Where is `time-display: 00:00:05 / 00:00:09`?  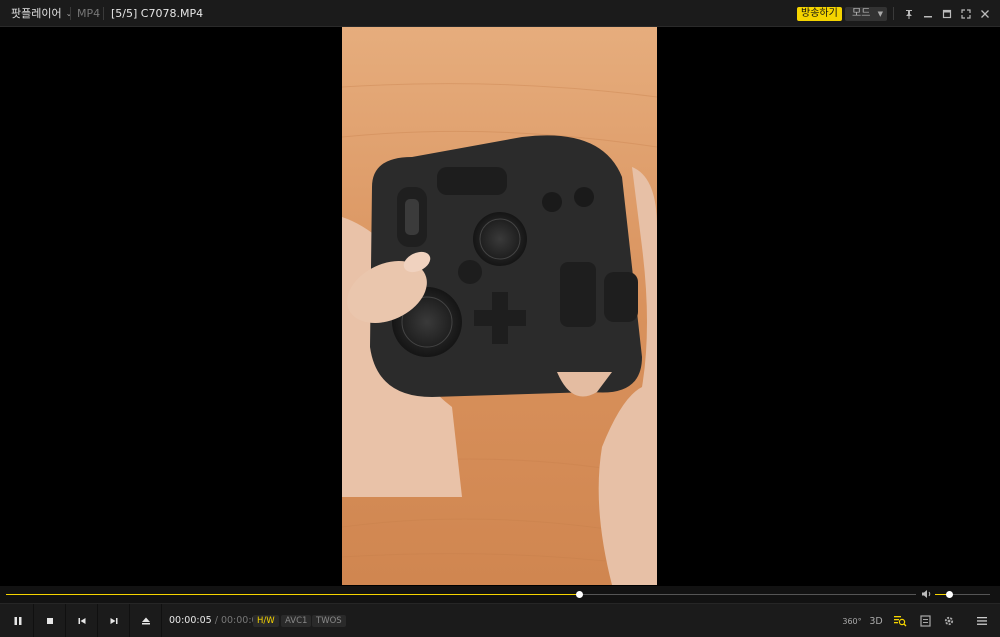
time-display: 00:00:05 / 00:00:09 is located at coordinates (216, 620).